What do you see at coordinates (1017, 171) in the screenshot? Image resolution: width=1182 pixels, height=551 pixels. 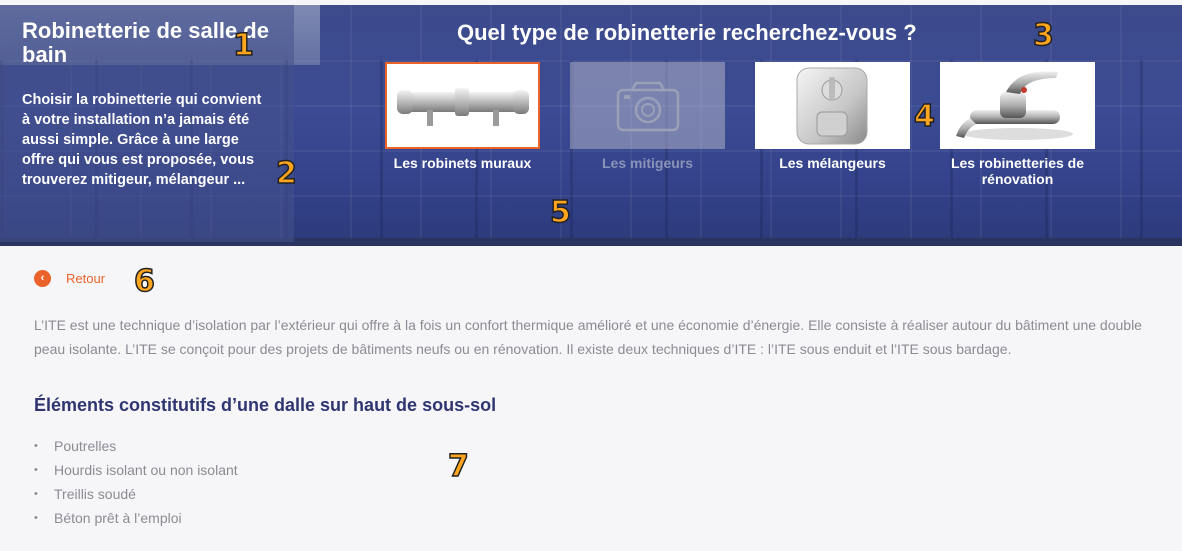 I see `card-label: Les robinetteries de rénovation` at bounding box center [1017, 171].